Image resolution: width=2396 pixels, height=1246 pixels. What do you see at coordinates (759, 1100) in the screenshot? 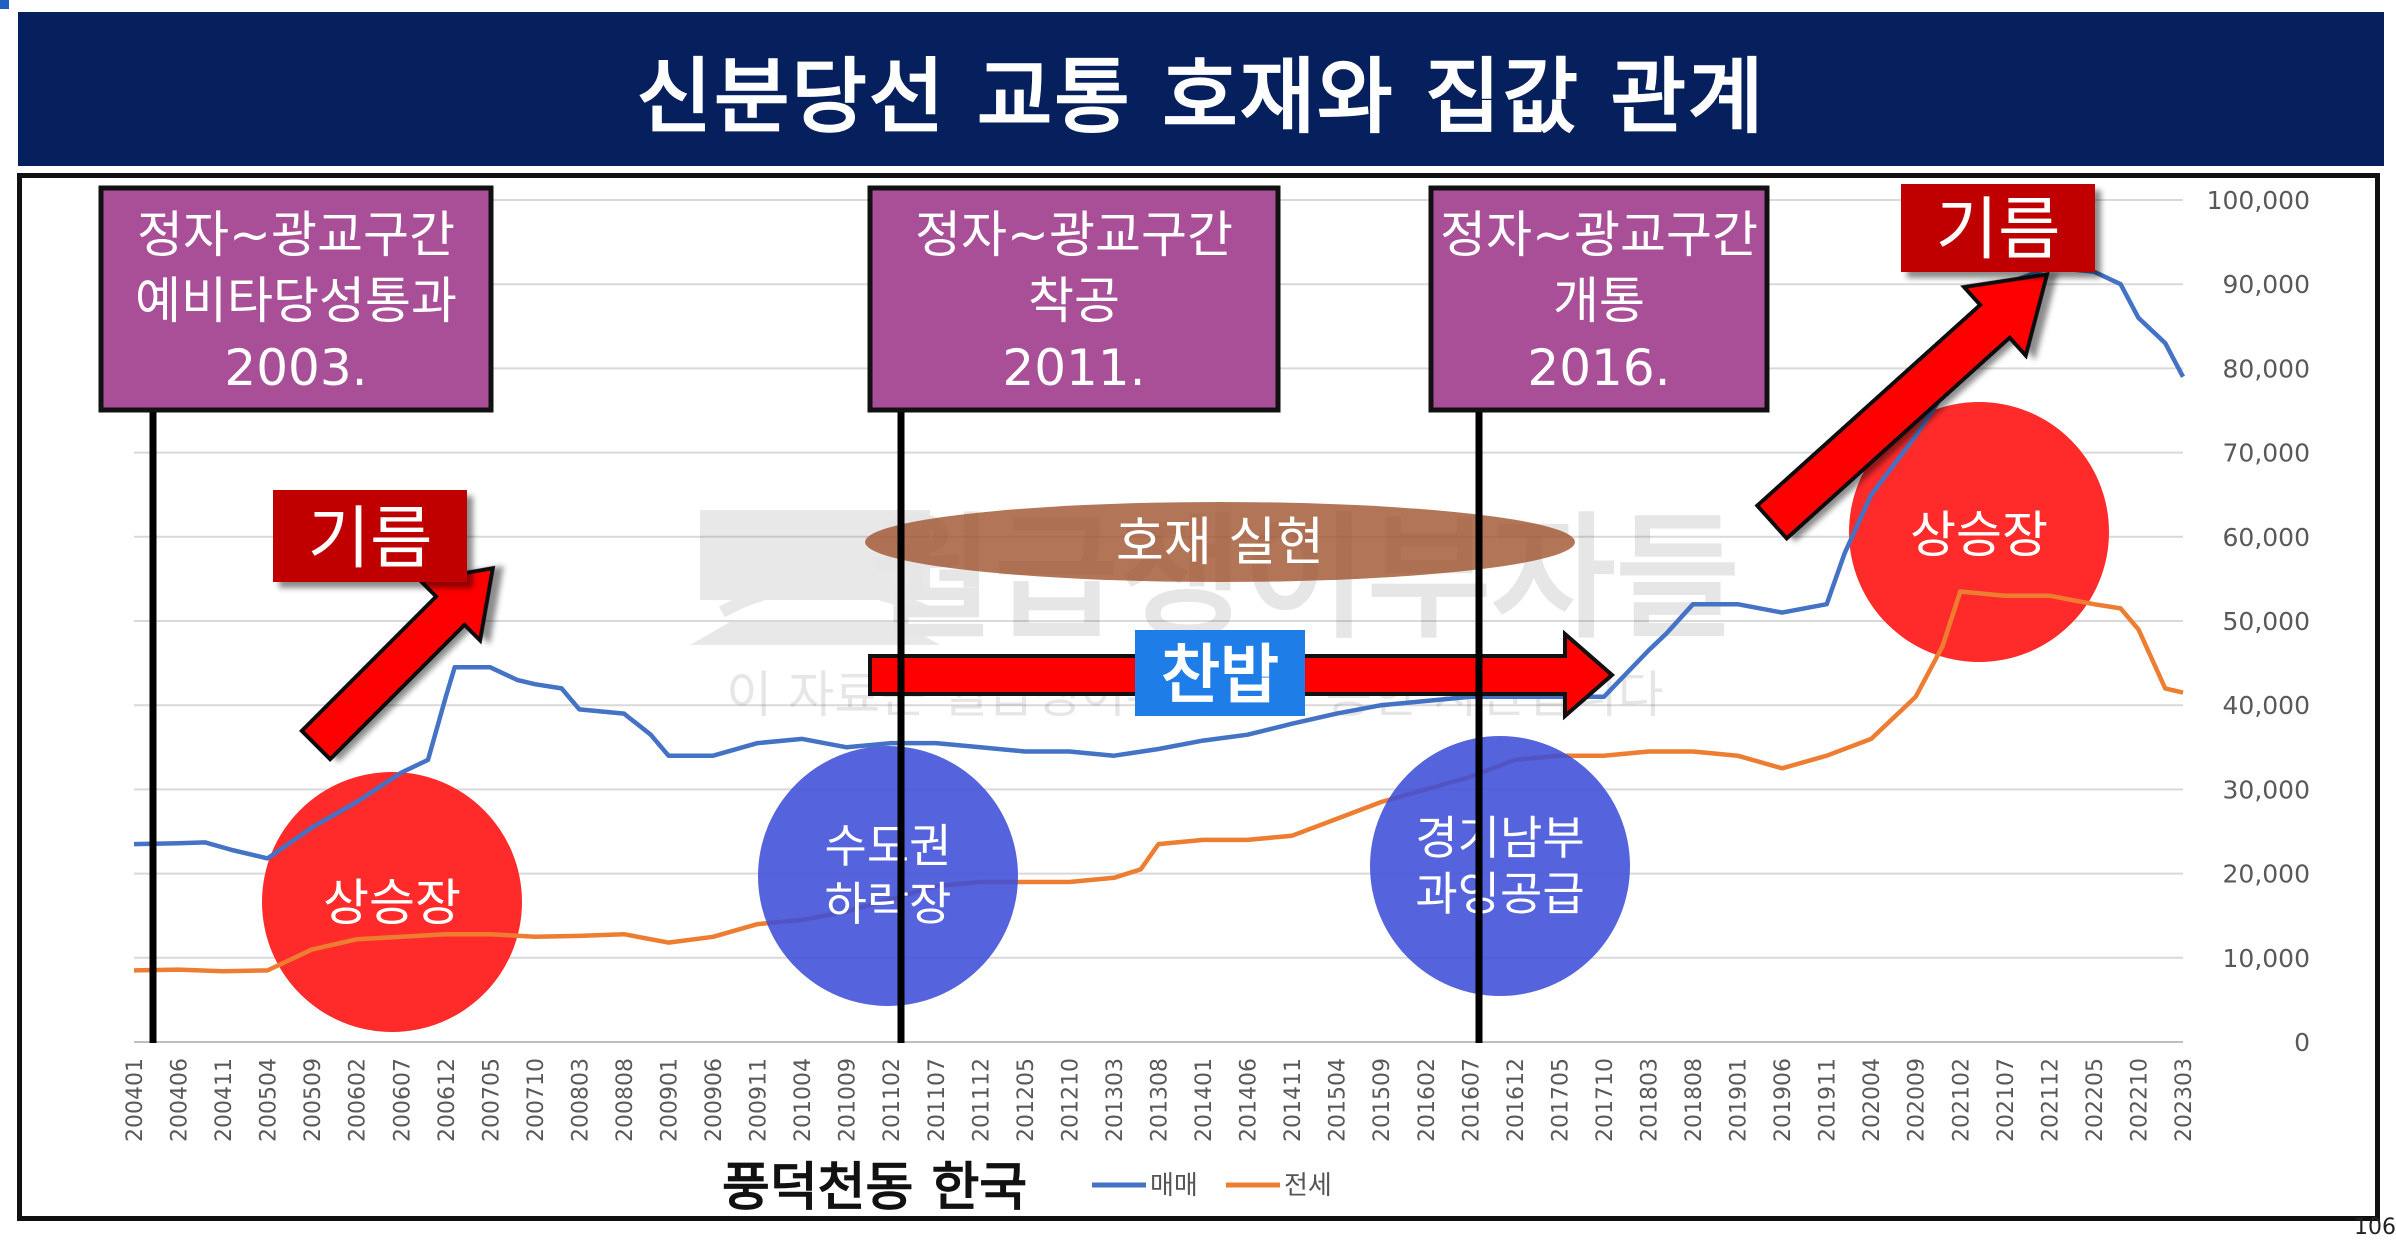
I see `x-tick-label: 200911` at bounding box center [759, 1100].